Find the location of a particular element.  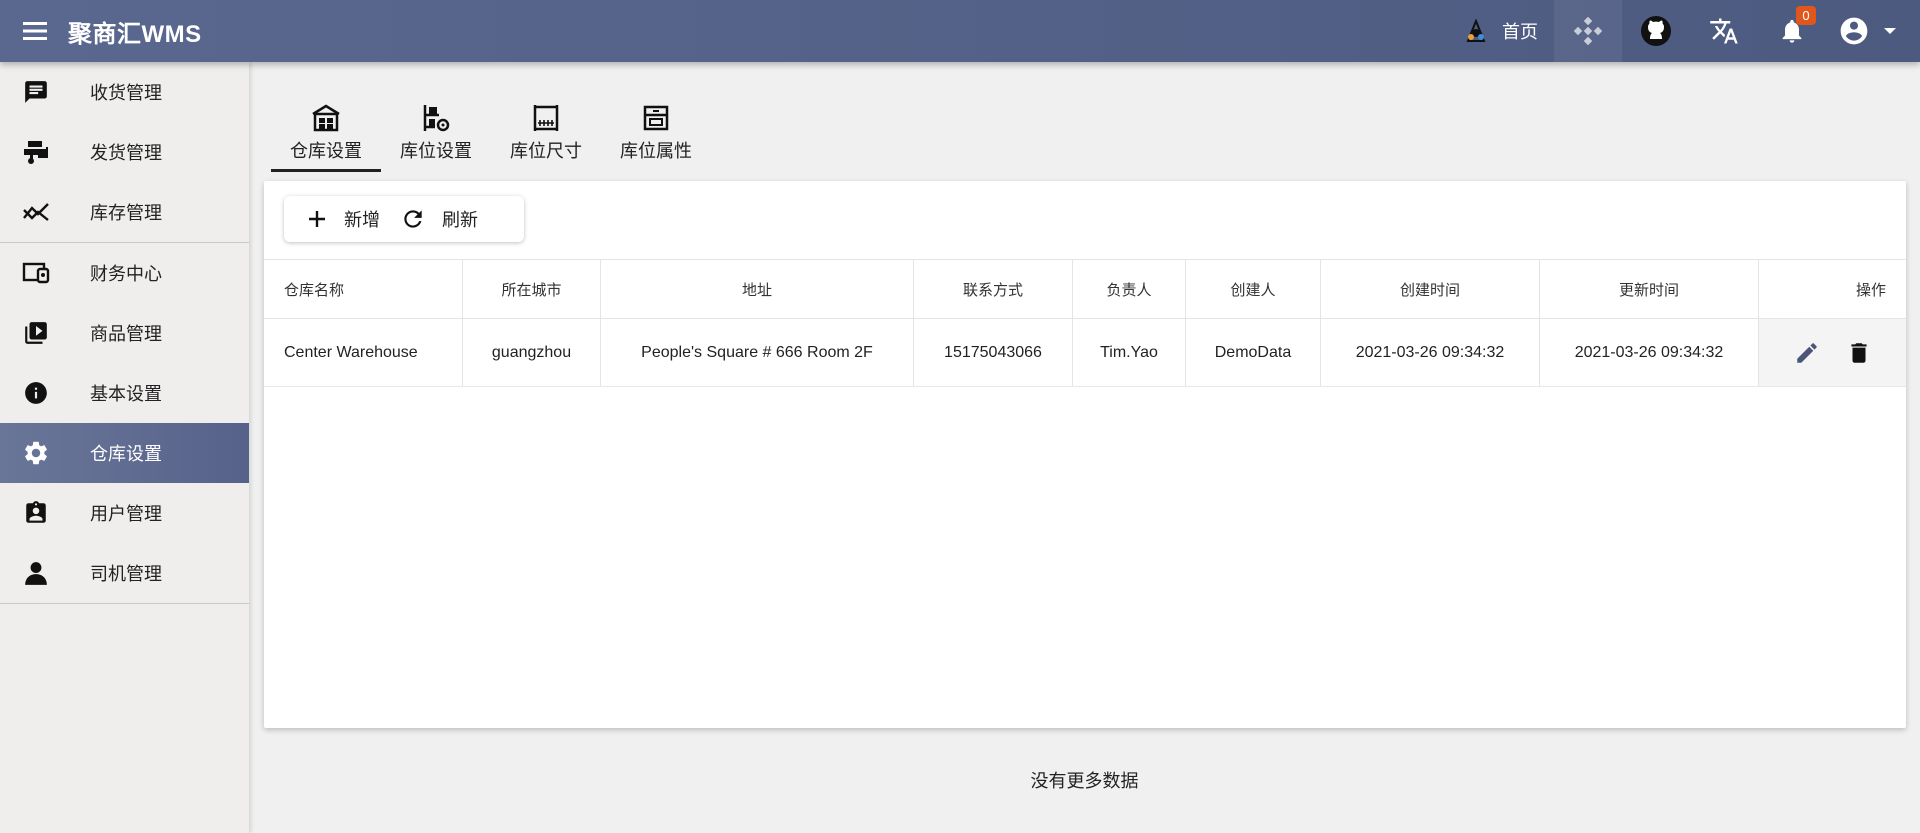

sidebar-item-label: 商品管理 is located at coordinates (126, 334).